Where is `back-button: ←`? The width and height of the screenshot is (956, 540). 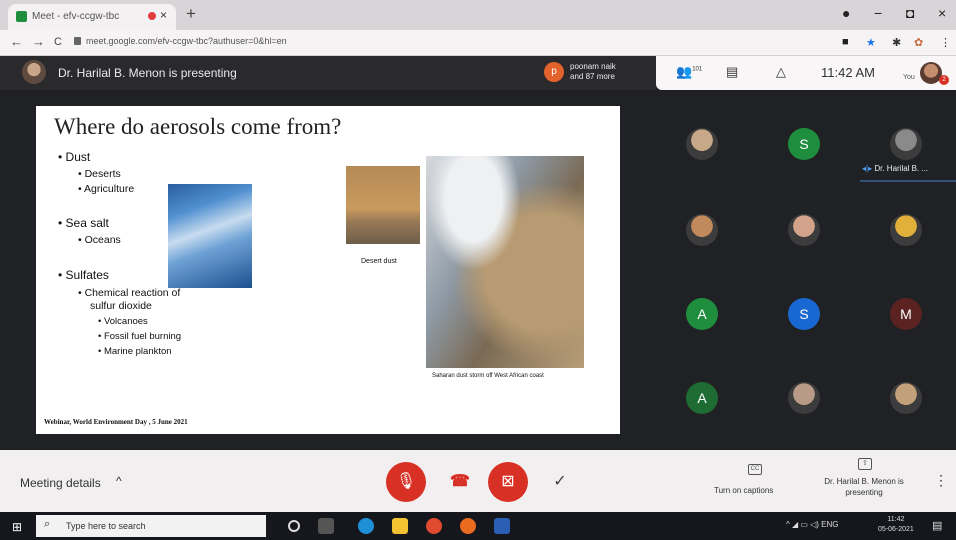
back-button: ← is located at coordinates (16, 41).